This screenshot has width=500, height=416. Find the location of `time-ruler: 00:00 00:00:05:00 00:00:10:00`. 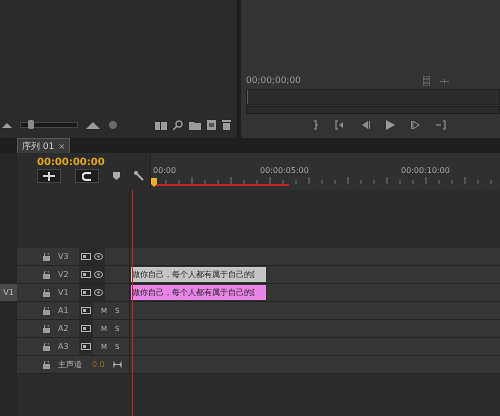

time-ruler: 00:00 00:00:05:00 00:00:10:00 is located at coordinates (325, 171).